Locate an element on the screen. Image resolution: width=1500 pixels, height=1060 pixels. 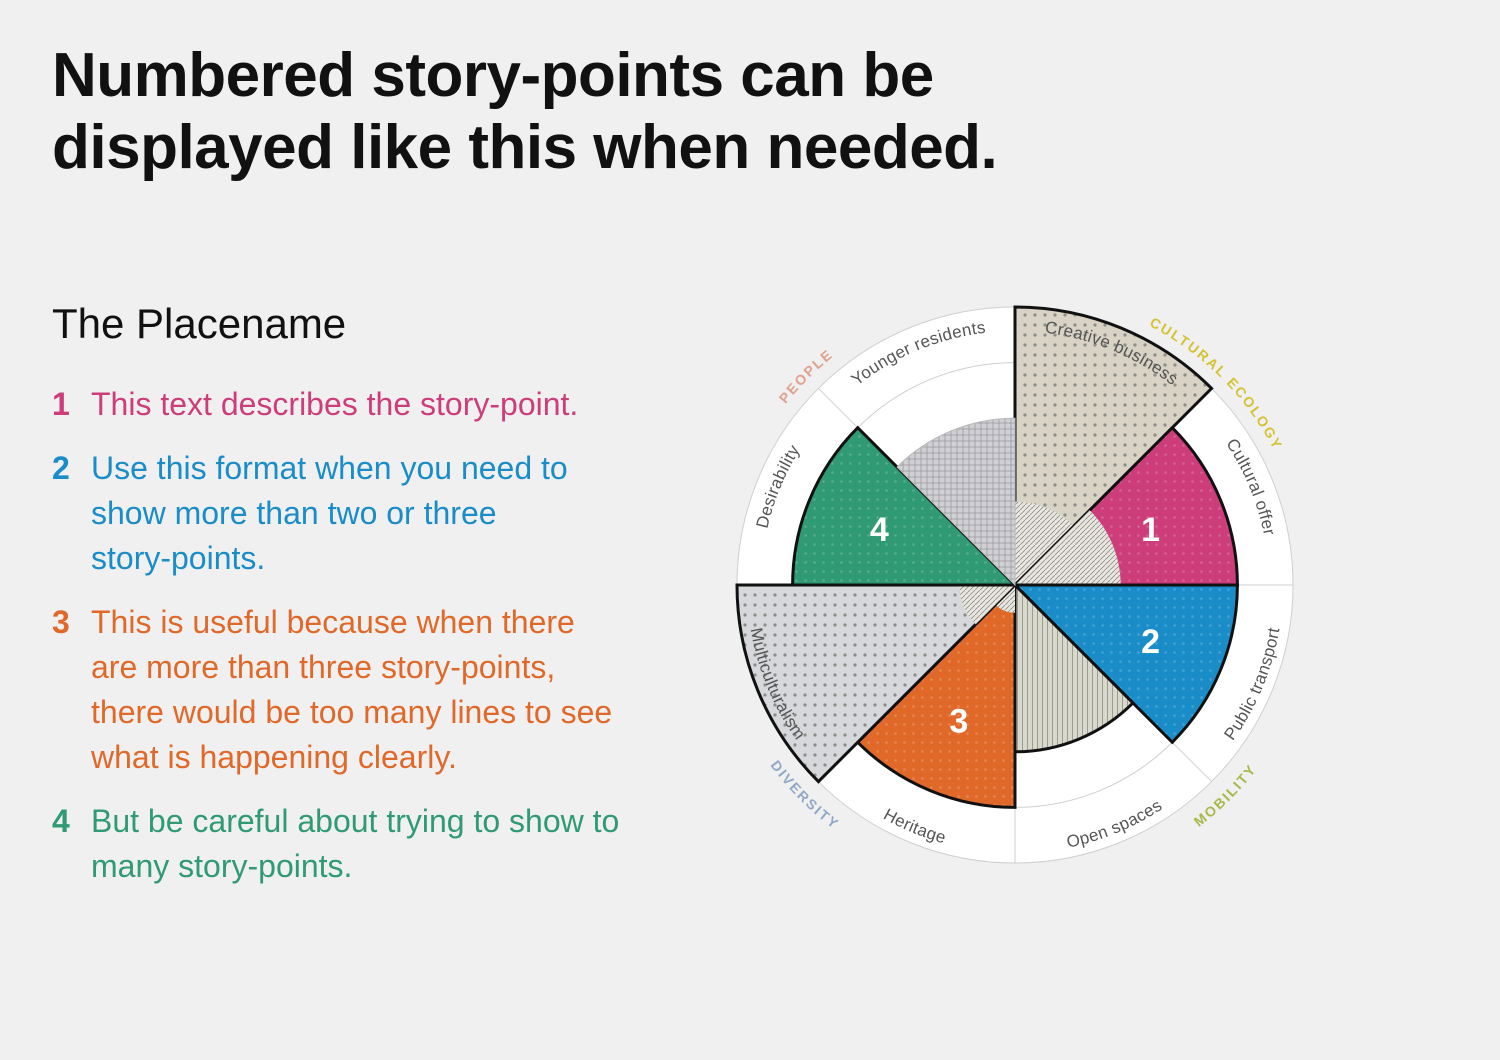
story-point-marker: 2 is located at coordinates (1150, 642).